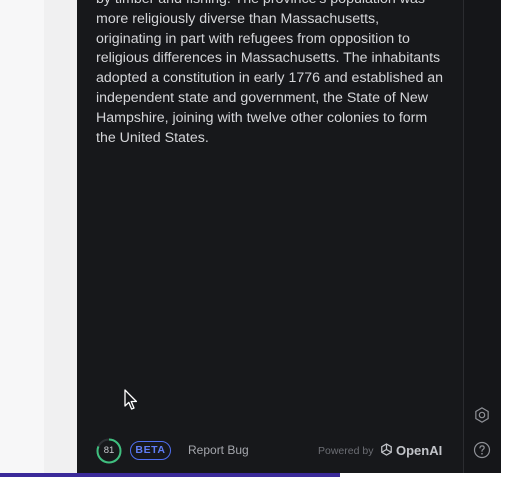 The image size is (506, 477). What do you see at coordinates (482, 236) in the screenshot?
I see `right-sidebar` at bounding box center [482, 236].